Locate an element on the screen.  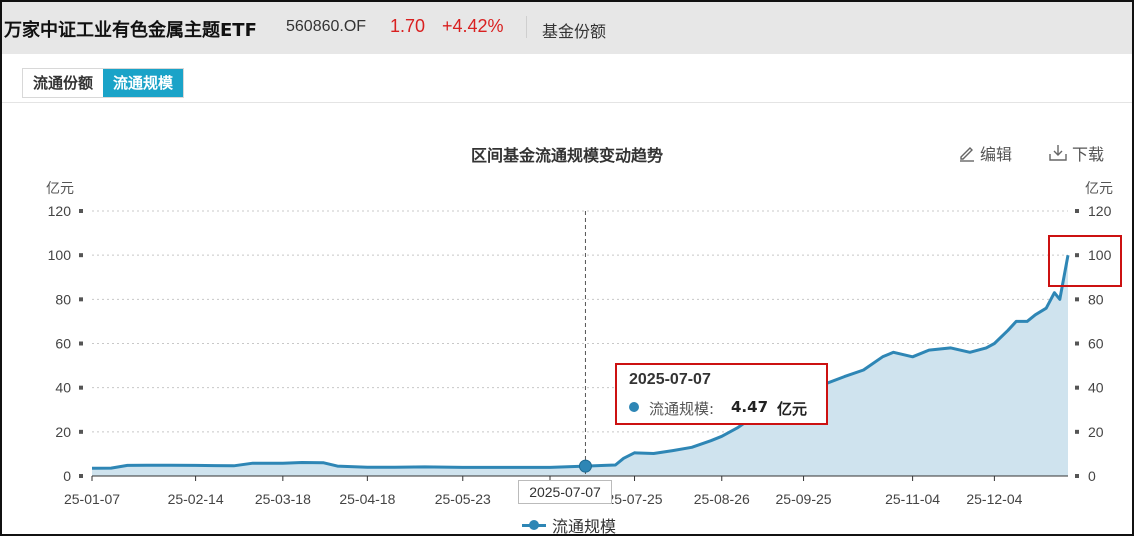
y-tick-label-right: 60 is located at coordinates (1096, 344).